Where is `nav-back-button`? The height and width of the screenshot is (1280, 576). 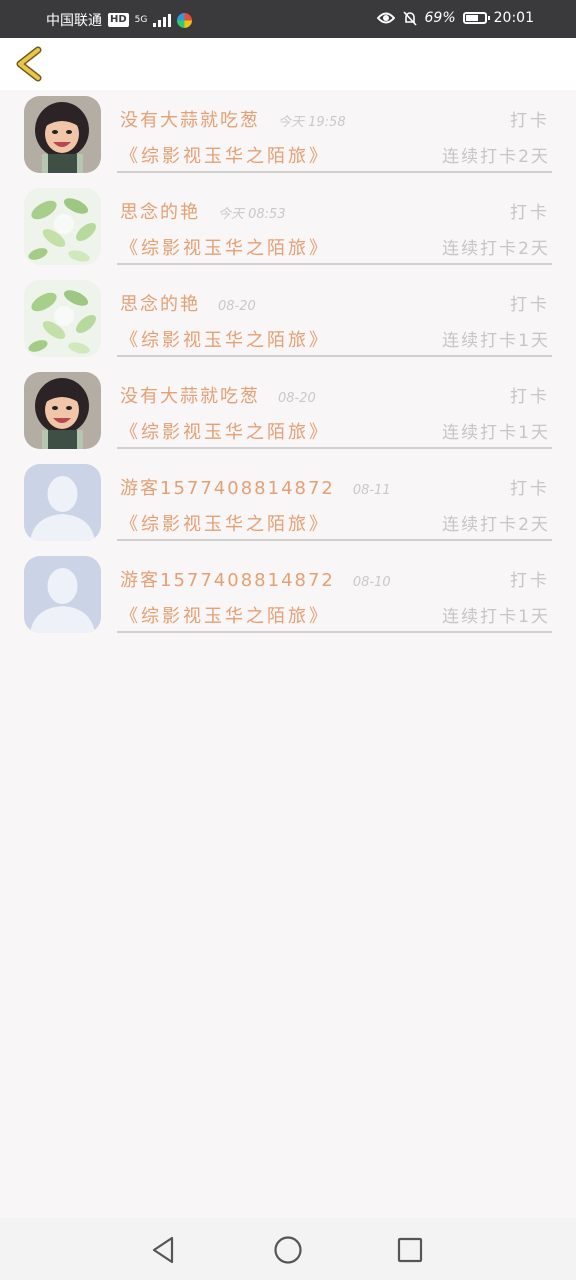
nav-back-button is located at coordinates (164, 1250).